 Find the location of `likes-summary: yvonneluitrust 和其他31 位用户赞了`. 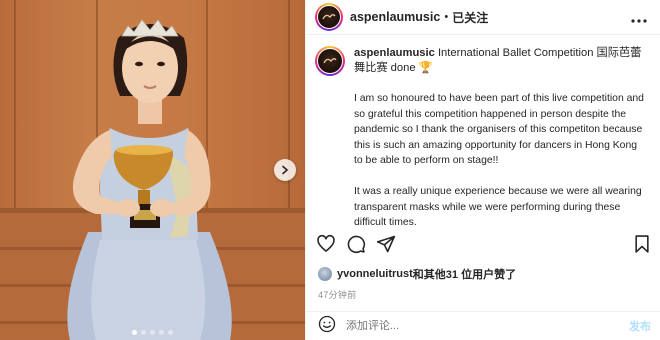

likes-summary: yvonneluitrust 和其他31 位用户赞了 is located at coordinates (417, 274).